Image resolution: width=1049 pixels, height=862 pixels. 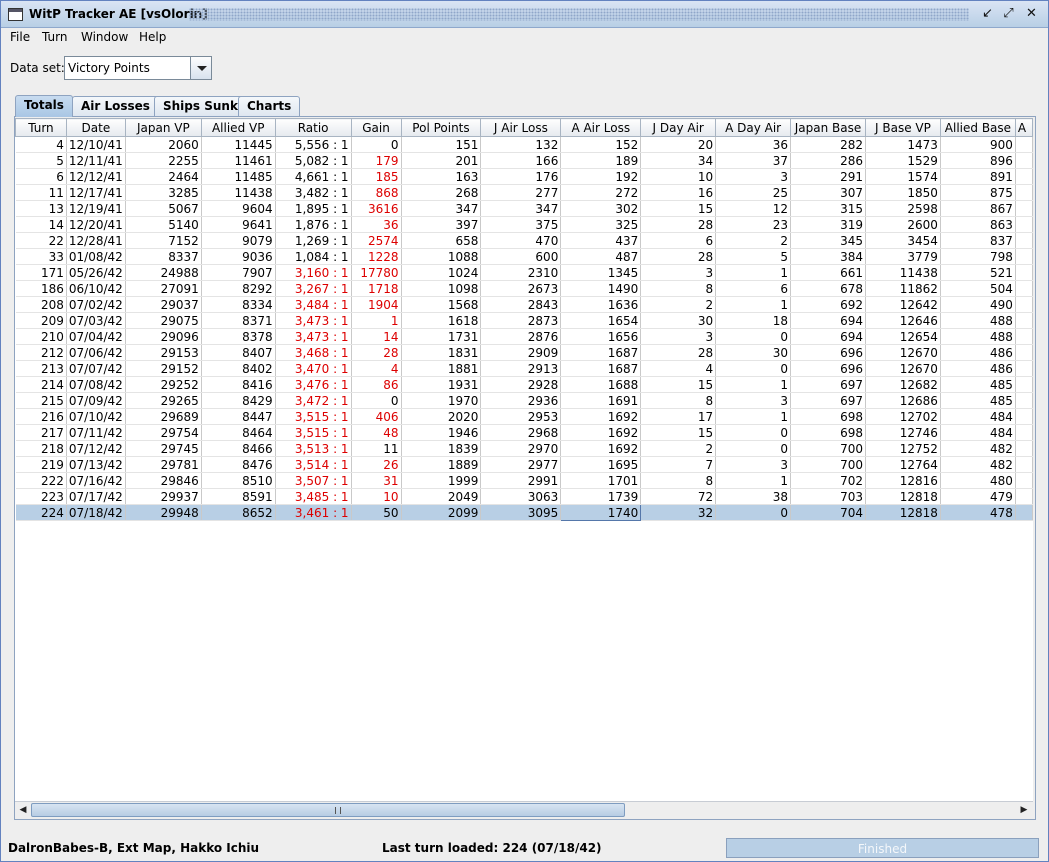 What do you see at coordinates (238, 240) in the screenshot?
I see `table-cell: 9079` at bounding box center [238, 240].